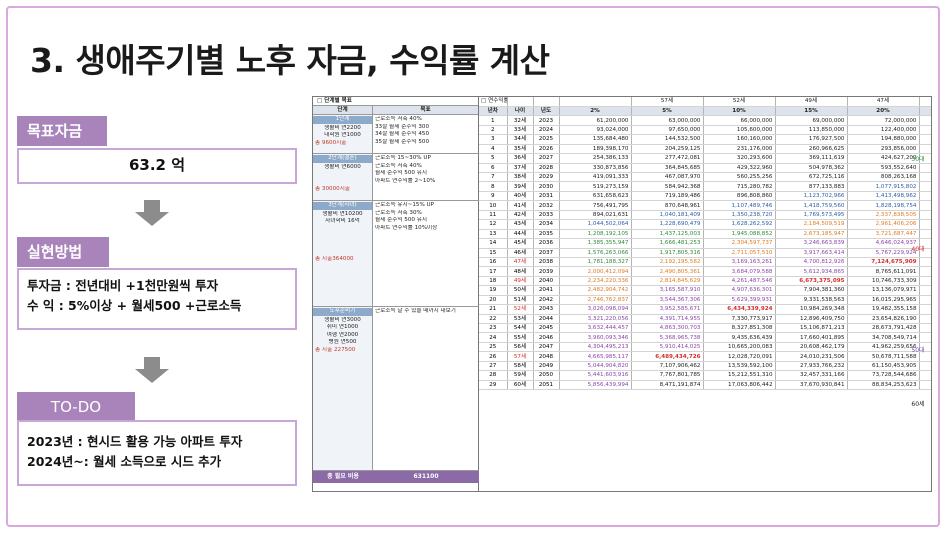 The image size is (946, 533). Describe the element at coordinates (520, 253) in the screenshot. I see `age-cell: 46세` at that location.